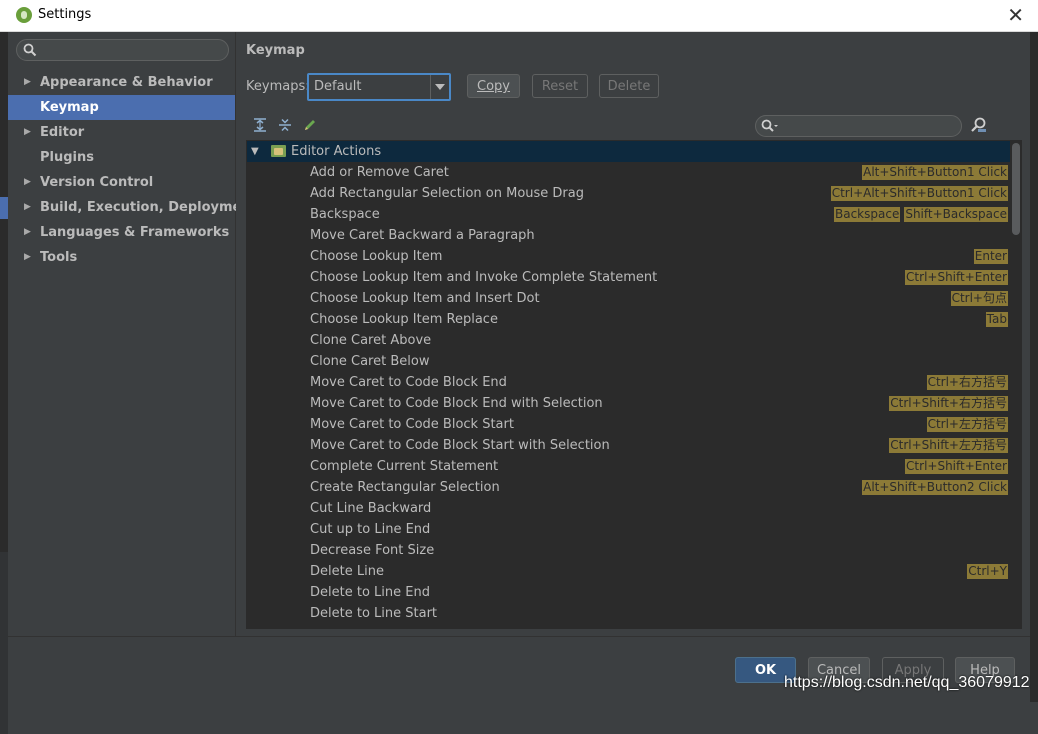 Image resolution: width=1038 pixels, height=734 pixels. I want to click on edit-icon, so click(310, 125).